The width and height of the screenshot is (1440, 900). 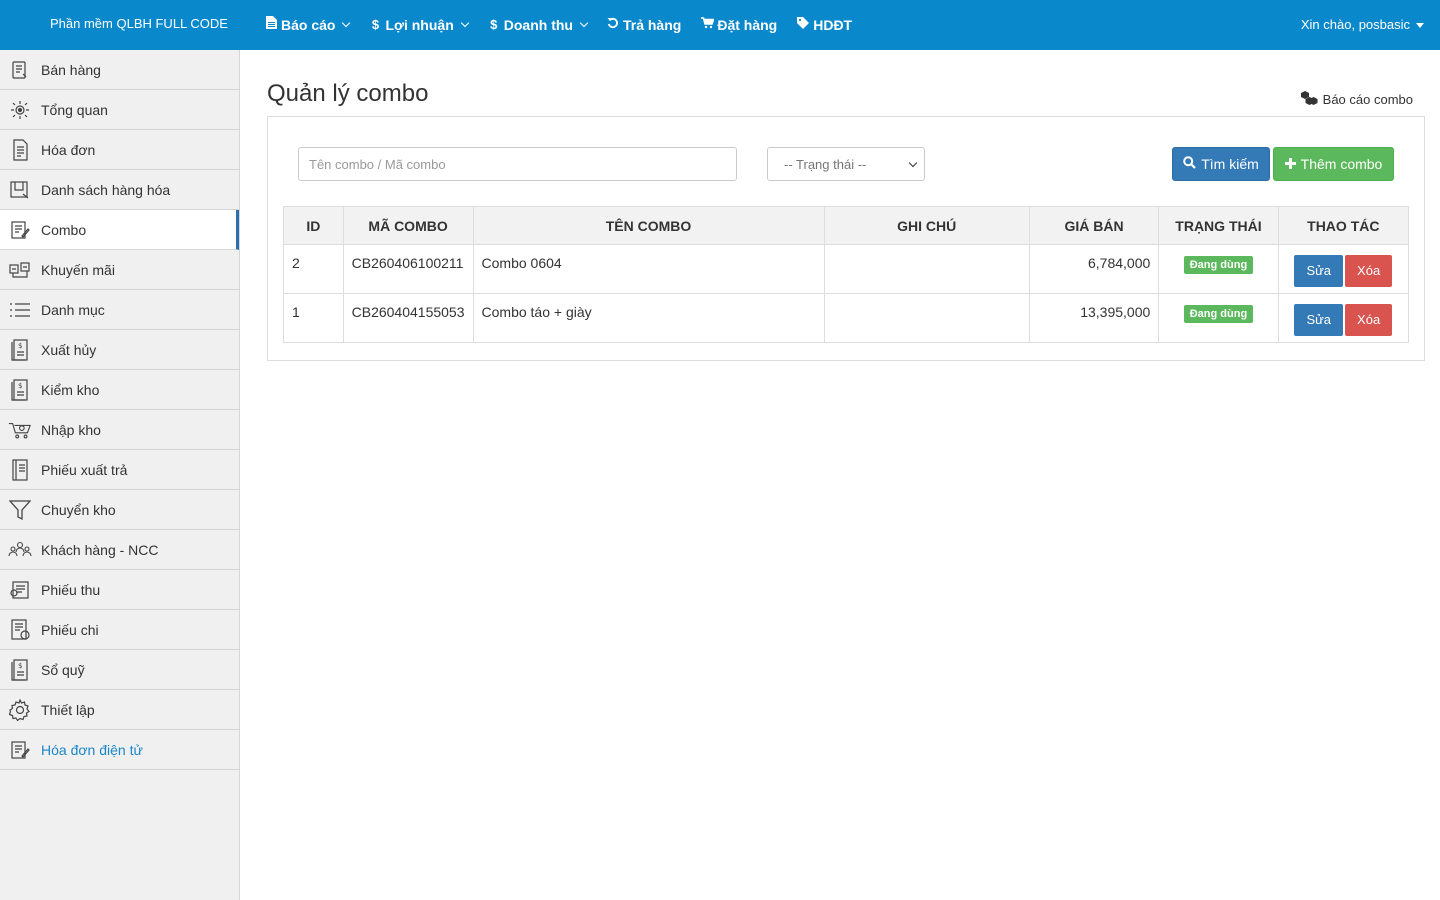 I want to click on sidebar-item-phieu-chi: Phiếu chi, so click(x=119, y=630).